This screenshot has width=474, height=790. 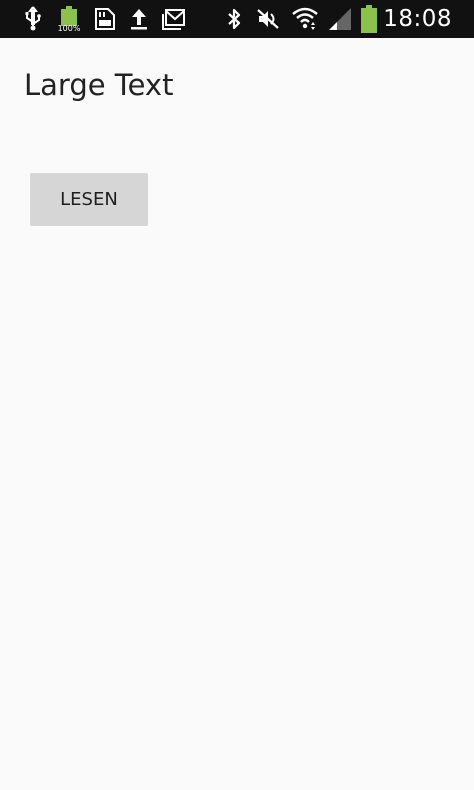 What do you see at coordinates (139, 19) in the screenshot?
I see `upload-icon` at bounding box center [139, 19].